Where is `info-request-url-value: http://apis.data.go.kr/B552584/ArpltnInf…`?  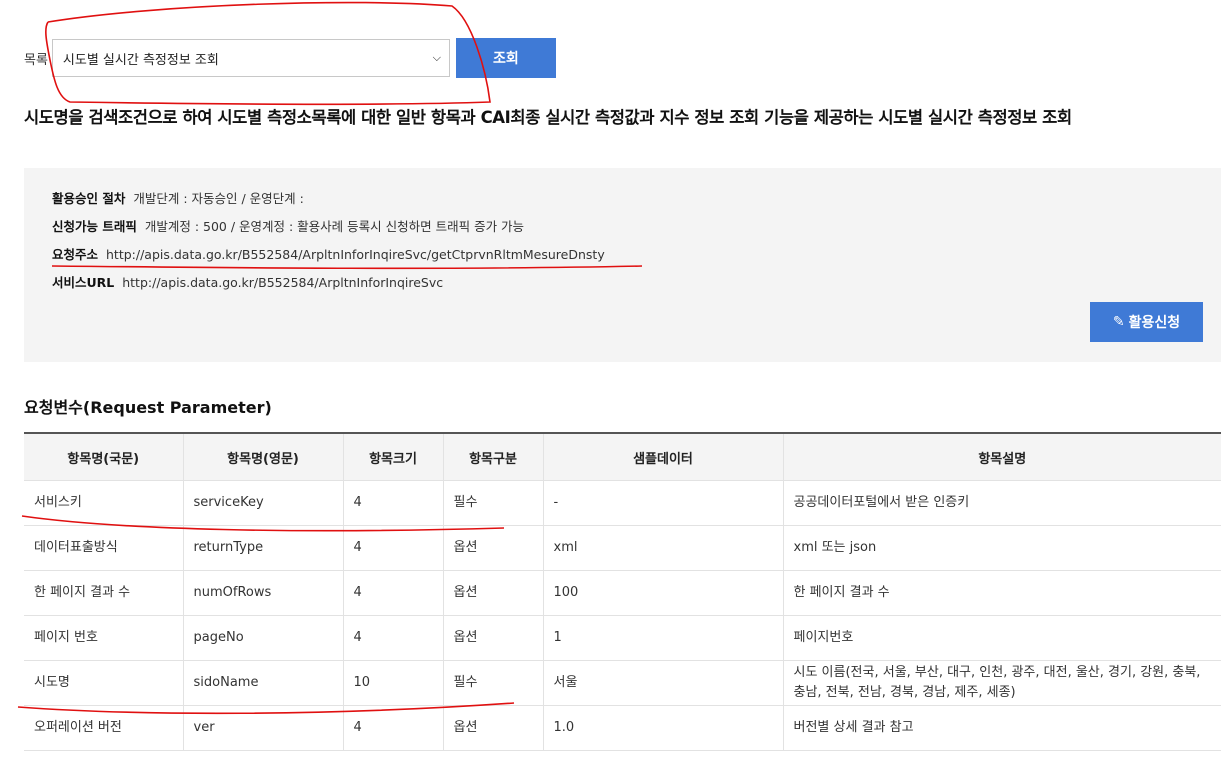
info-request-url-value: http://apis.data.go.kr/B552584/ArpltnInf… is located at coordinates (355, 254).